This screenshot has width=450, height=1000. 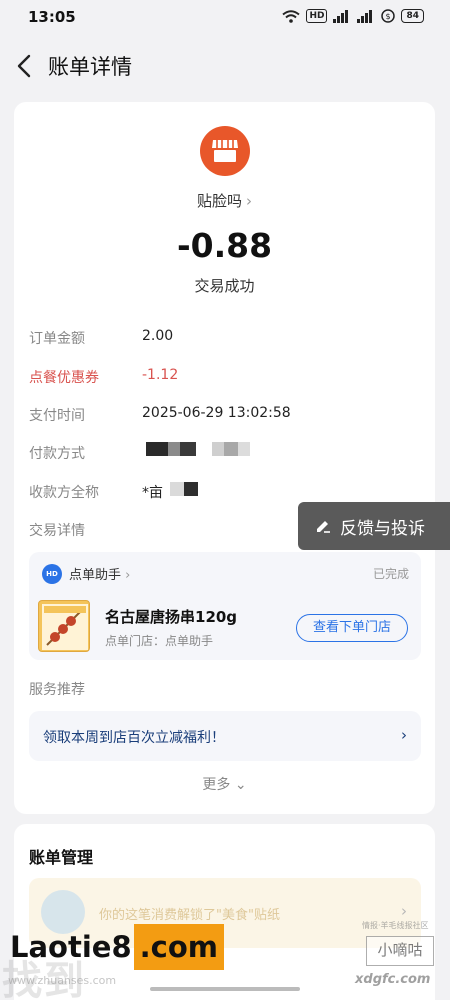 I want to click on more-button: 更多 ⌄, so click(x=224, y=784).